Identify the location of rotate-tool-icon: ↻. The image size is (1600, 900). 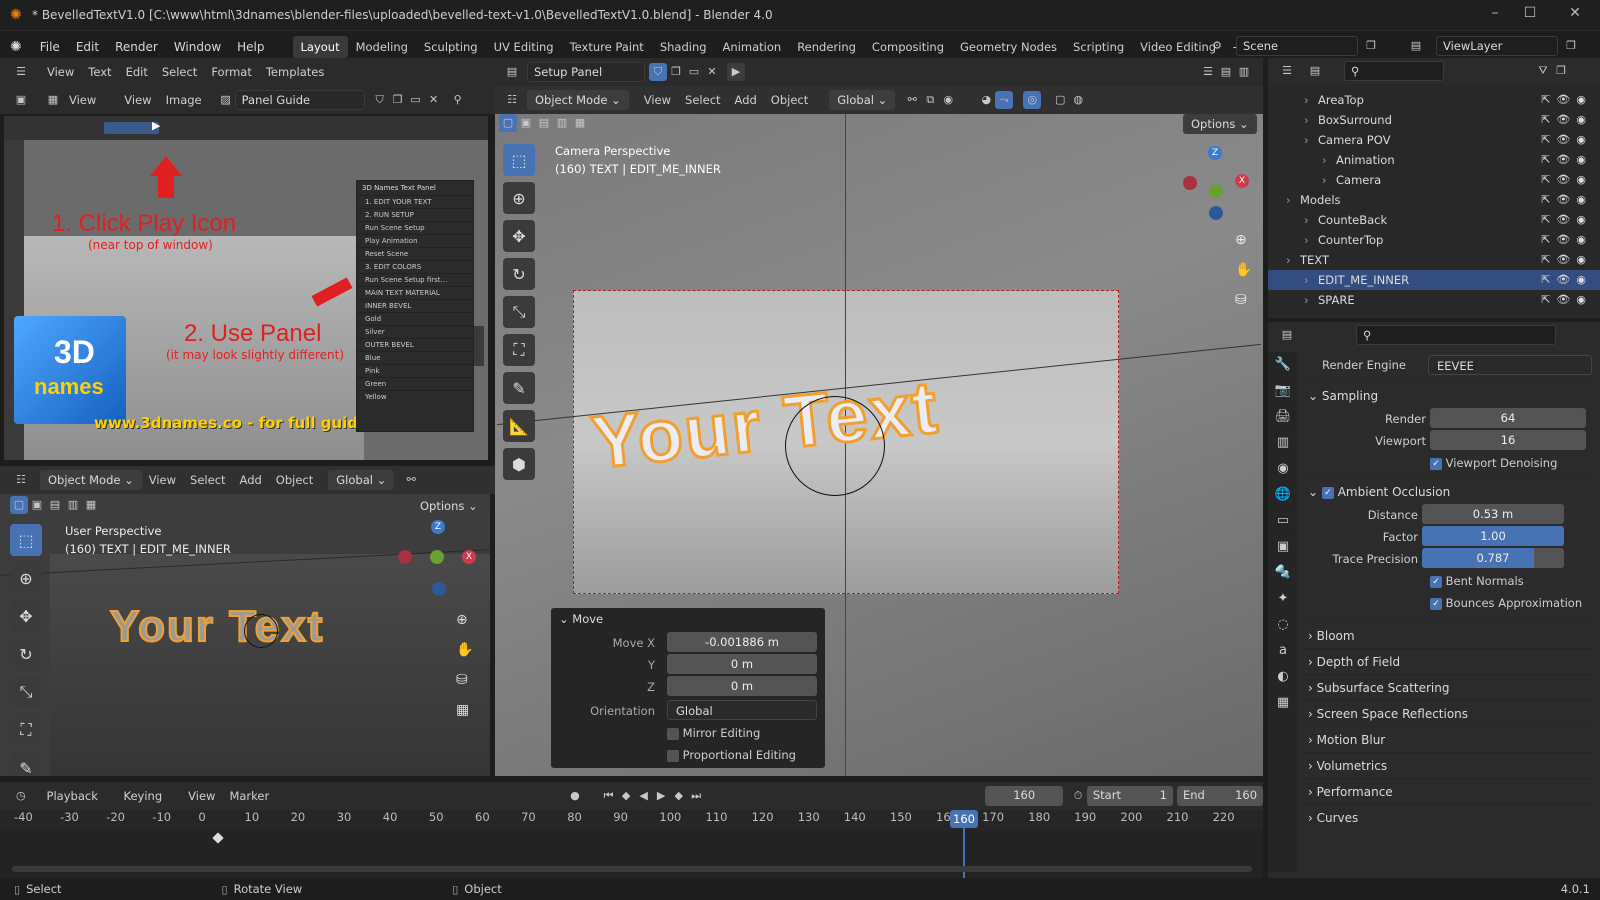
(26, 654).